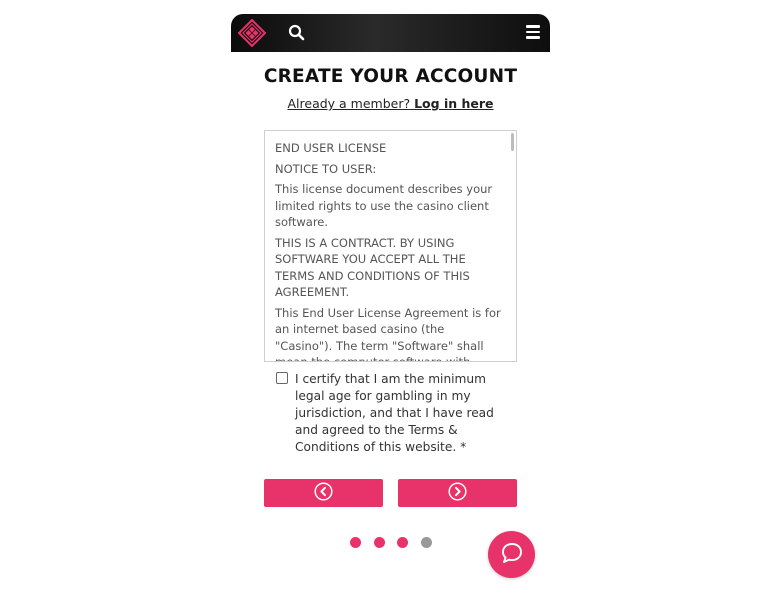 The height and width of the screenshot is (600, 780). What do you see at coordinates (453, 103) in the screenshot?
I see `login-link-text: Log in here` at bounding box center [453, 103].